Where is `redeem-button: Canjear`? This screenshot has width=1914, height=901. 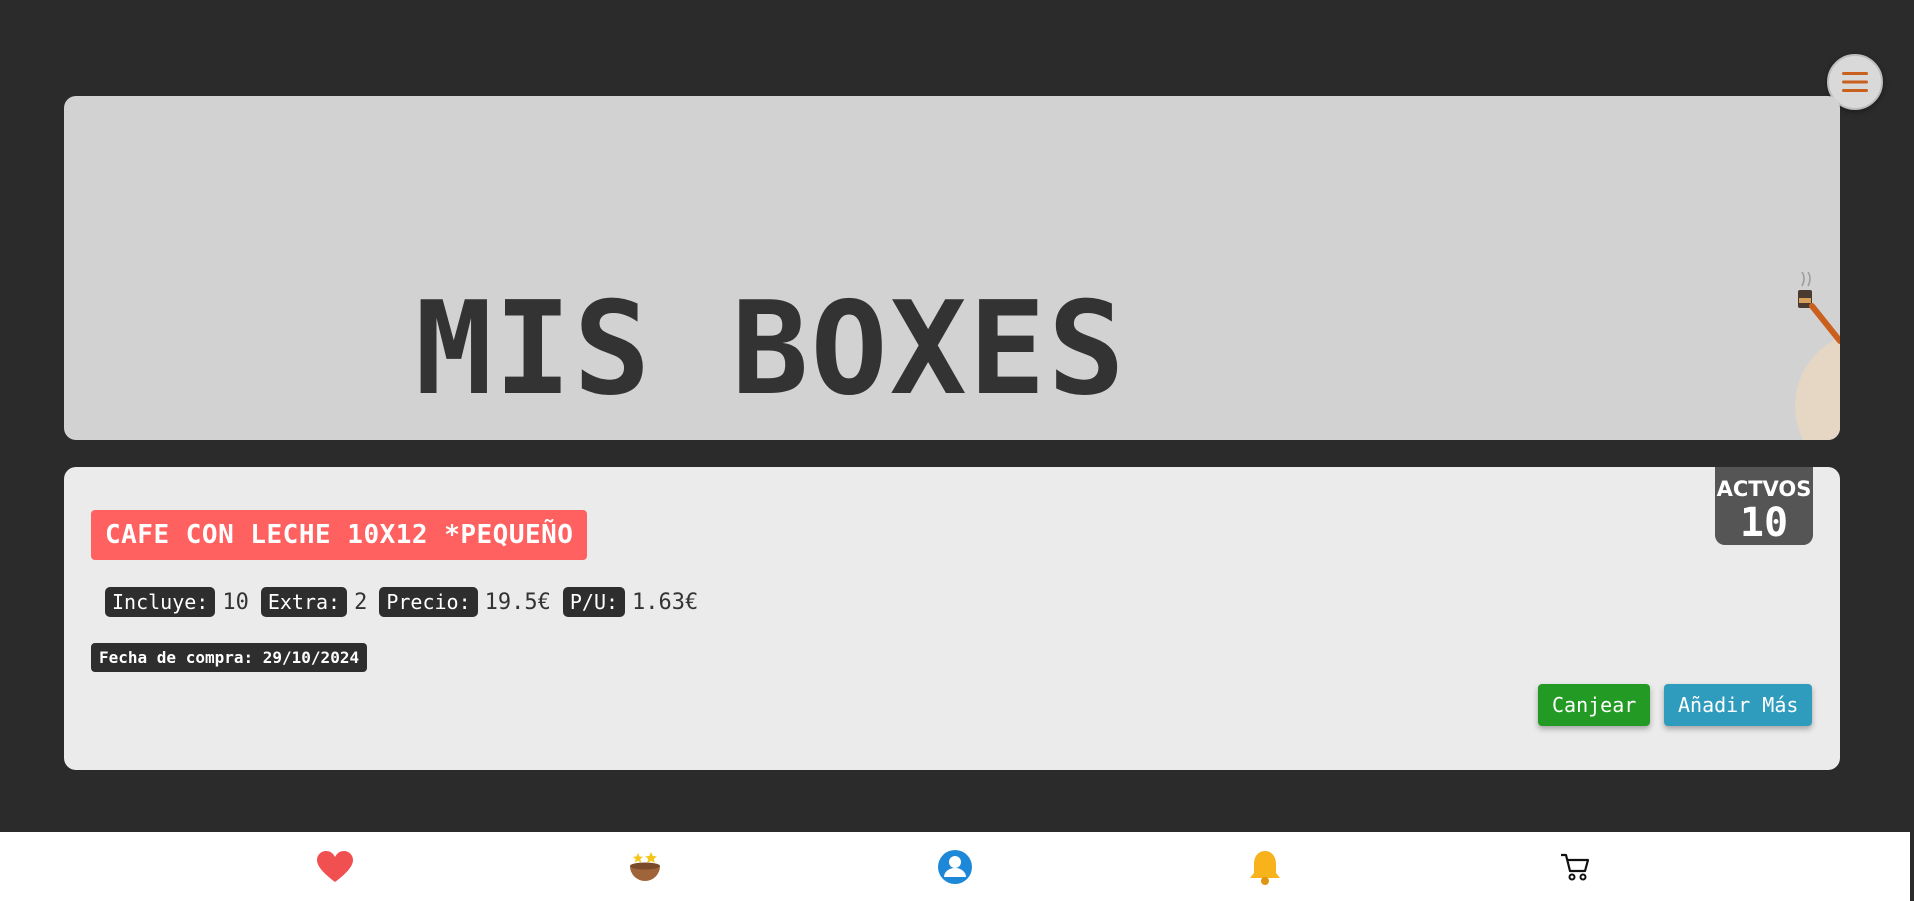
redeem-button: Canjear is located at coordinates (1594, 705).